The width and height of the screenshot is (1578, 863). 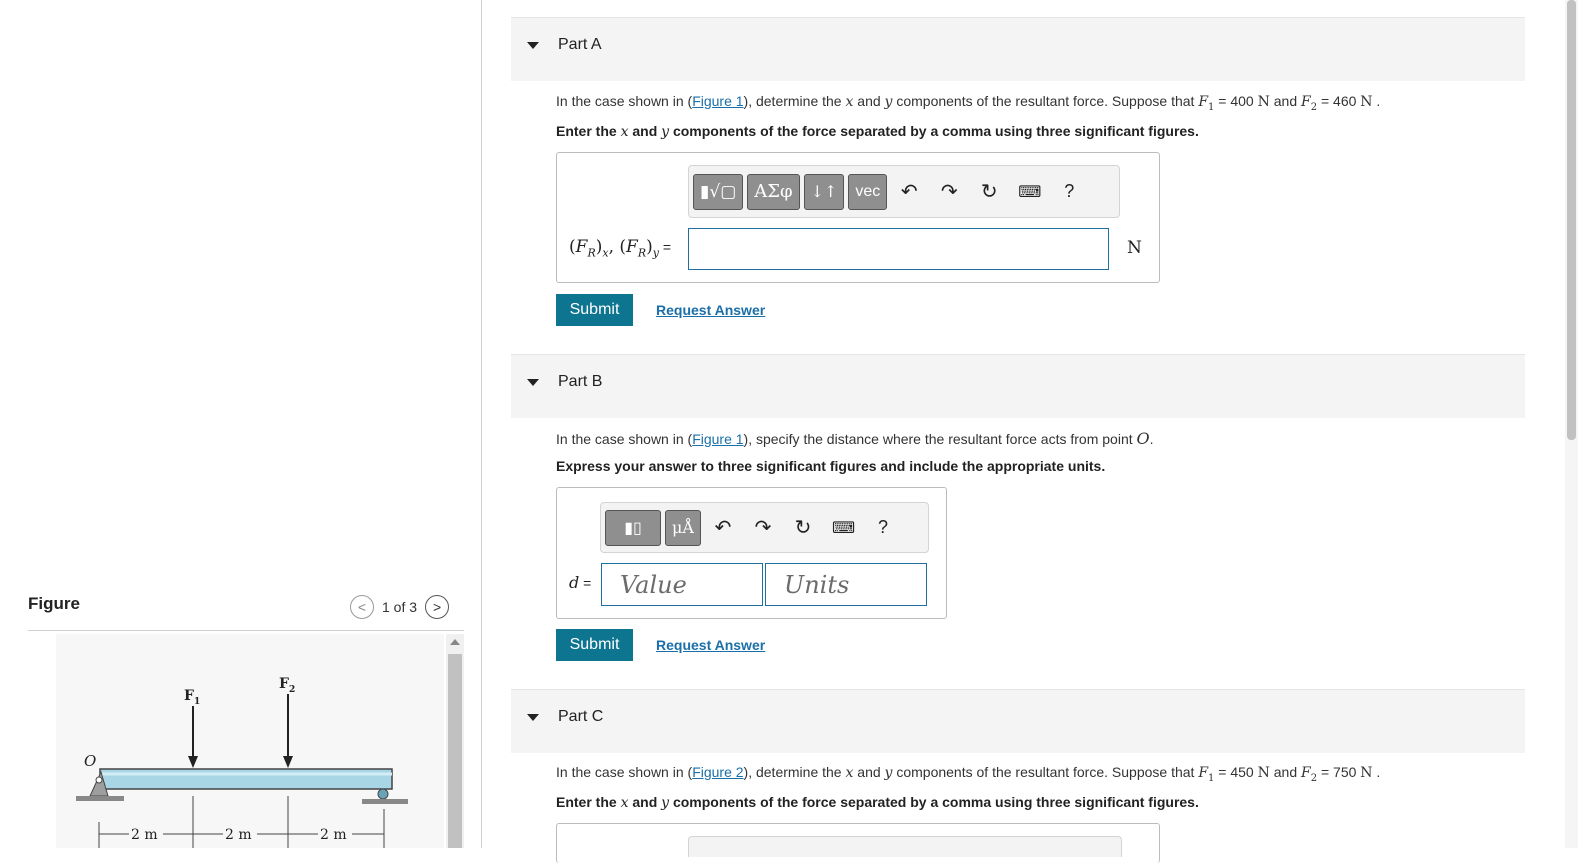 What do you see at coordinates (362, 607) in the screenshot?
I see `previous-figure-button: <` at bounding box center [362, 607].